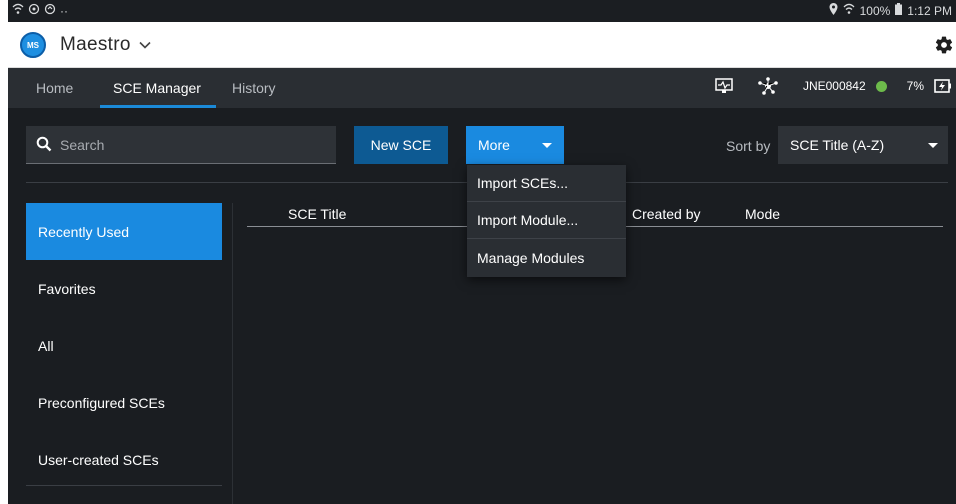 The height and width of the screenshot is (504, 956). I want to click on tab-home: Home, so click(54, 88).